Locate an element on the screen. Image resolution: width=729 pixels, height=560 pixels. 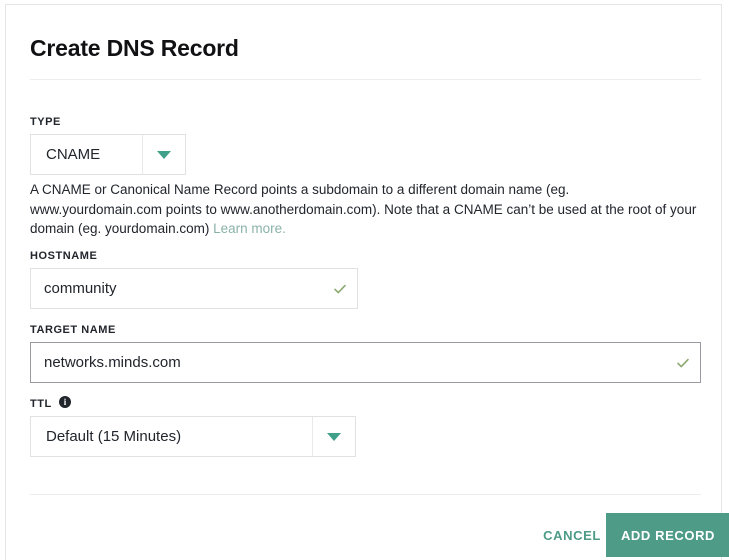
hostname-input: community is located at coordinates (194, 288).